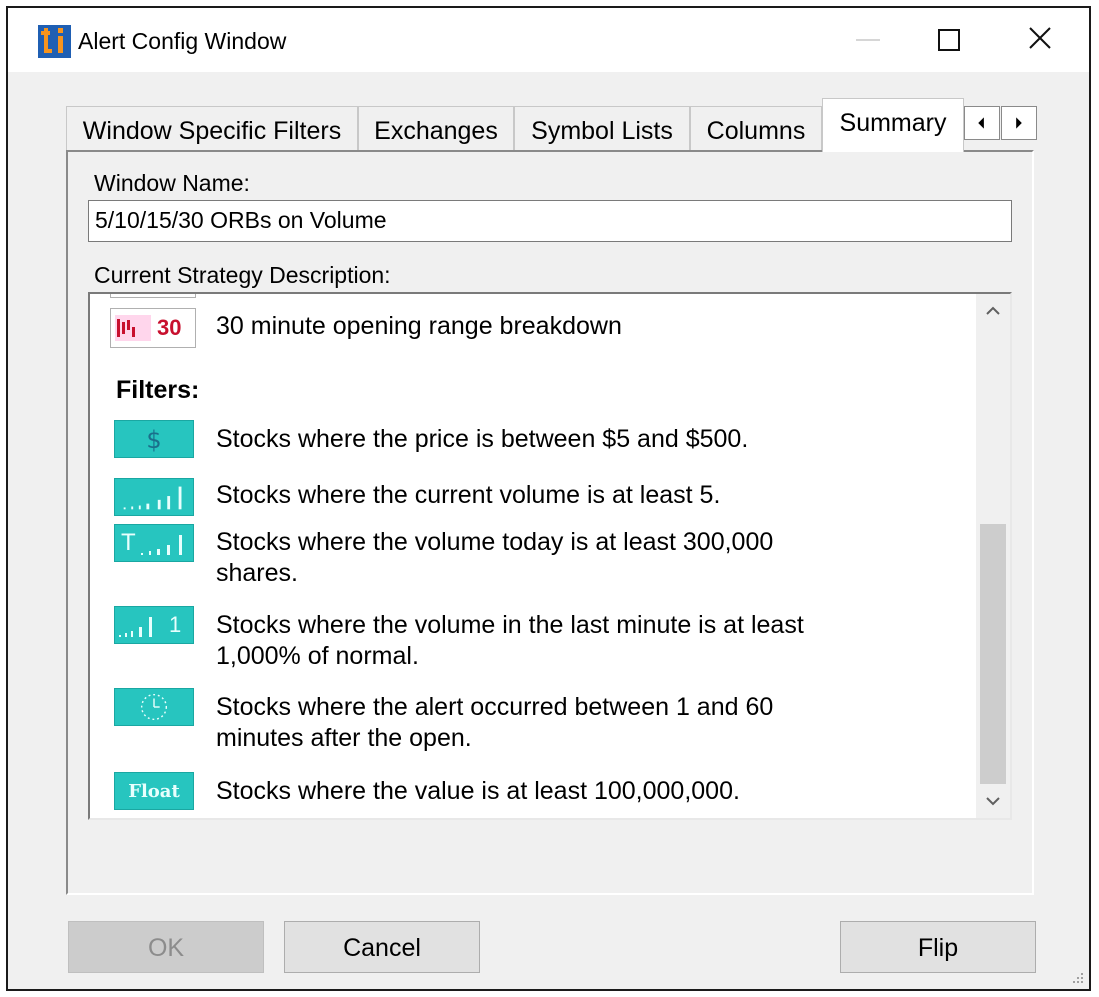 Image resolution: width=1099 pixels, height=997 pixels. What do you see at coordinates (1040, 40) in the screenshot?
I see `close-button` at bounding box center [1040, 40].